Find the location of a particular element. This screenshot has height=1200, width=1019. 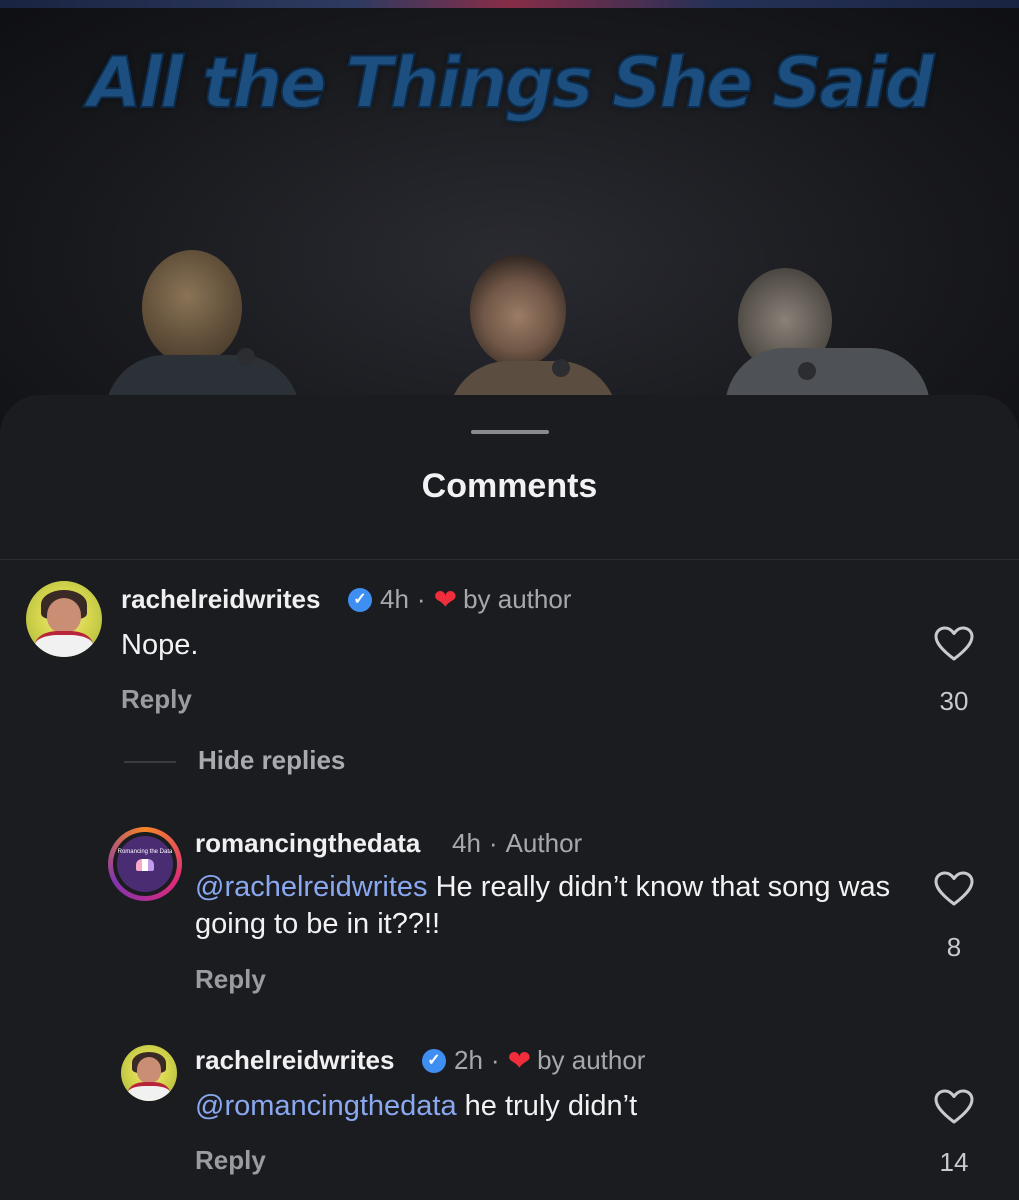

like-count: 8 is located at coordinates (954, 947).